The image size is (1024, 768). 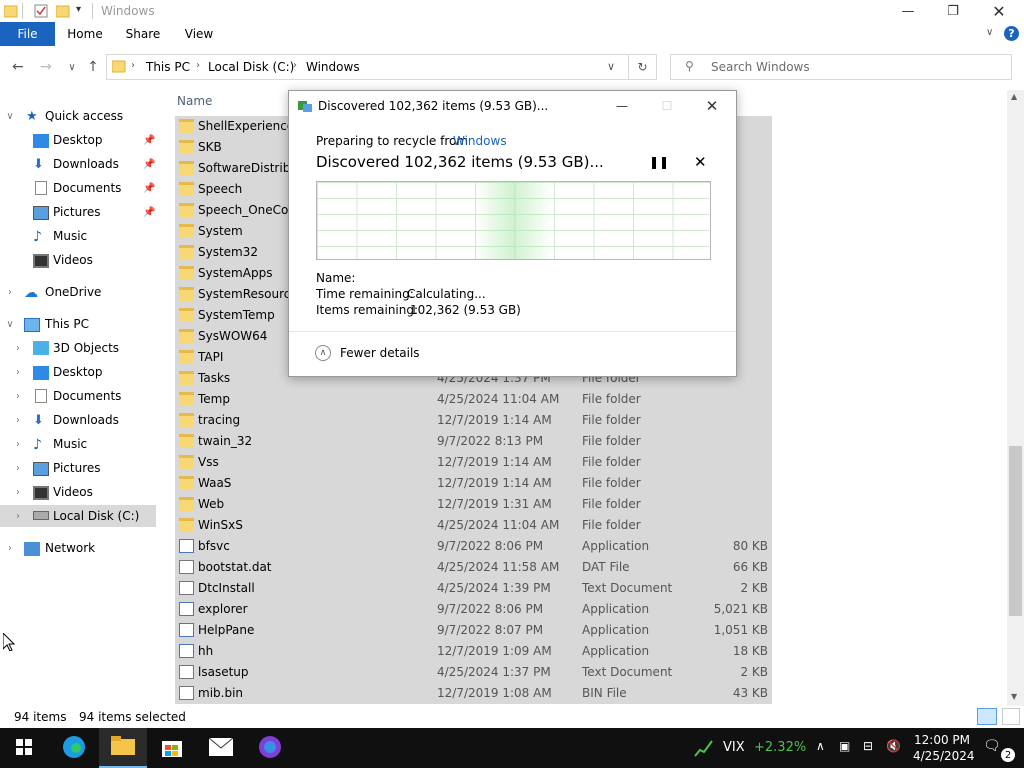 What do you see at coordinates (221, 748) in the screenshot?
I see `taskbar-mail` at bounding box center [221, 748].